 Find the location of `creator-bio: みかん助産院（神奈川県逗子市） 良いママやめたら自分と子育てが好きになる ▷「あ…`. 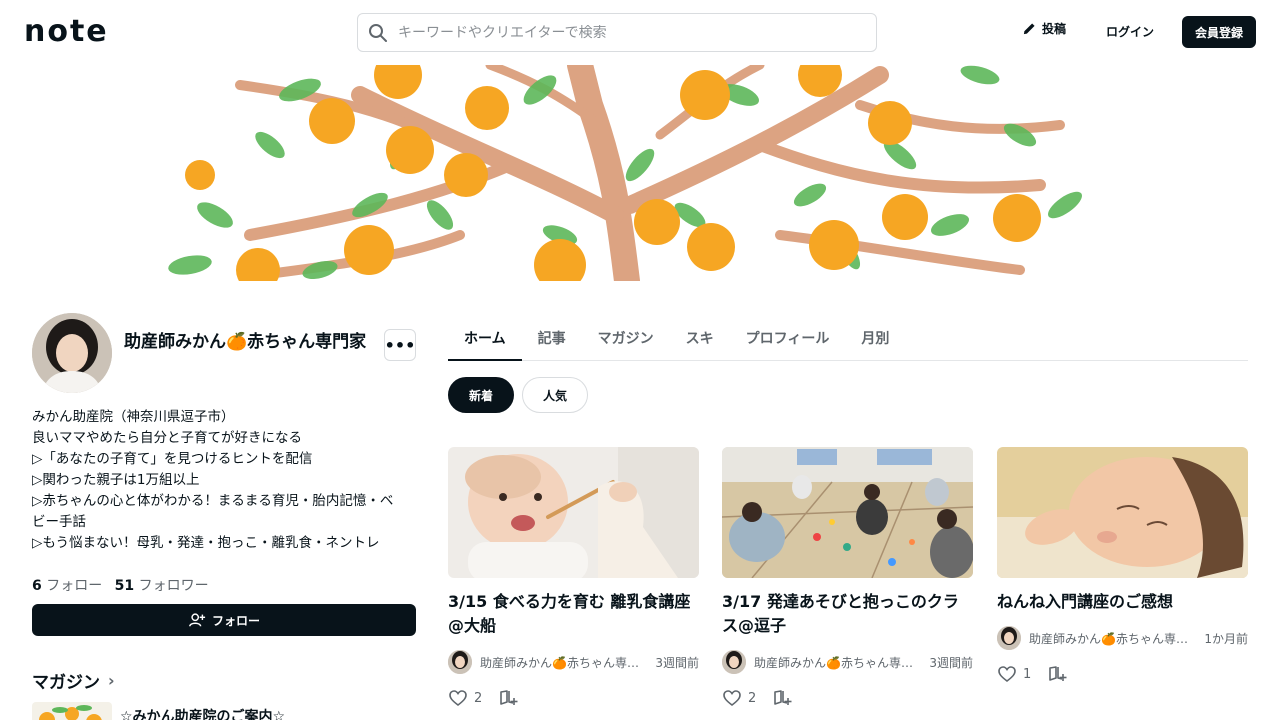

creator-bio: みかん助産院（神奈川県逗子市） 良いママやめたら自分と子育てが好きになる ▷「あ… is located at coordinates (227, 480).